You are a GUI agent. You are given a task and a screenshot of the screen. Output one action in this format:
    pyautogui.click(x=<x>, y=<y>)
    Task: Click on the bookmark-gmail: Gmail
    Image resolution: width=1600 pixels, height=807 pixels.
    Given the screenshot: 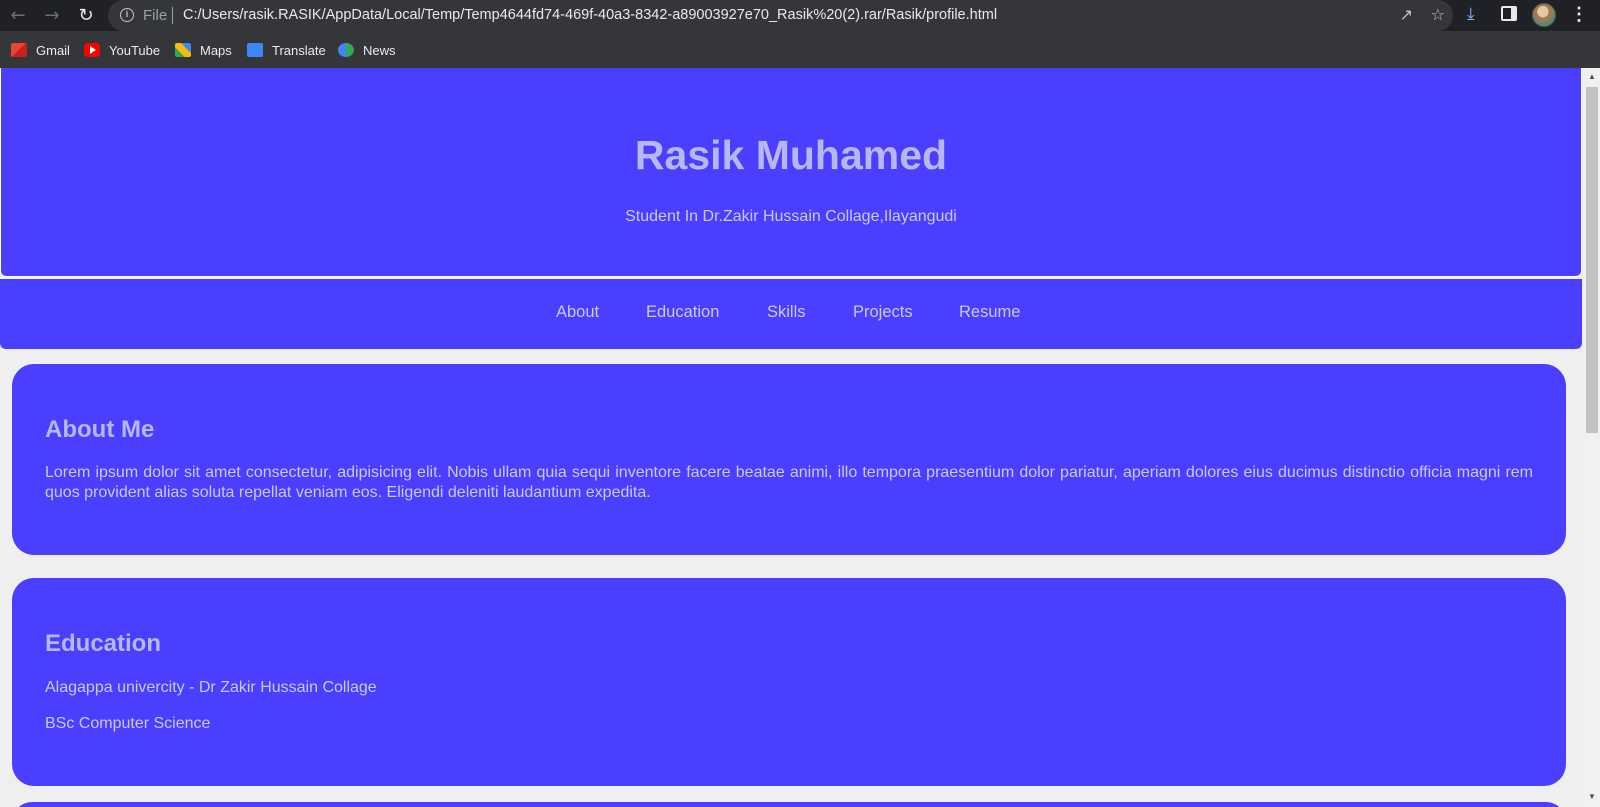 What is the action you would take?
    pyautogui.click(x=40, y=50)
    